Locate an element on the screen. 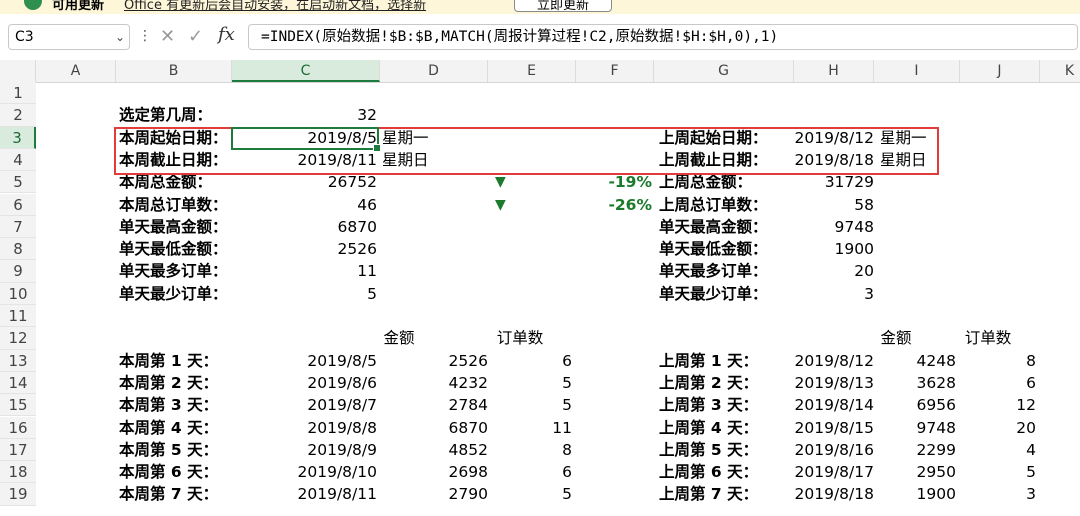  cell-g7: 单天最高金额： is located at coordinates (713, 227).